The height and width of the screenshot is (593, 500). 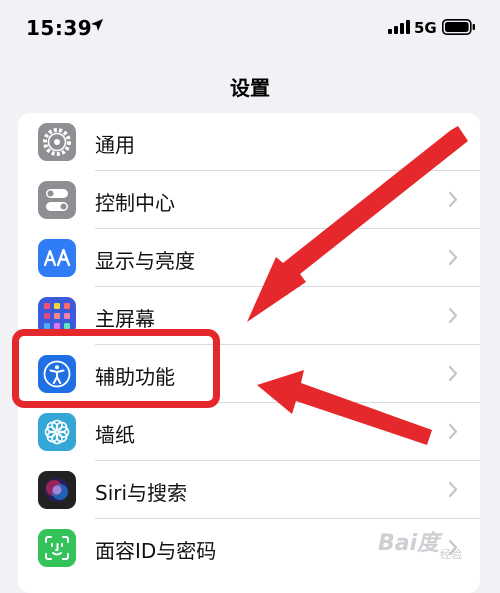 What do you see at coordinates (451, 554) in the screenshot?
I see `watermark-sub: 经验` at bounding box center [451, 554].